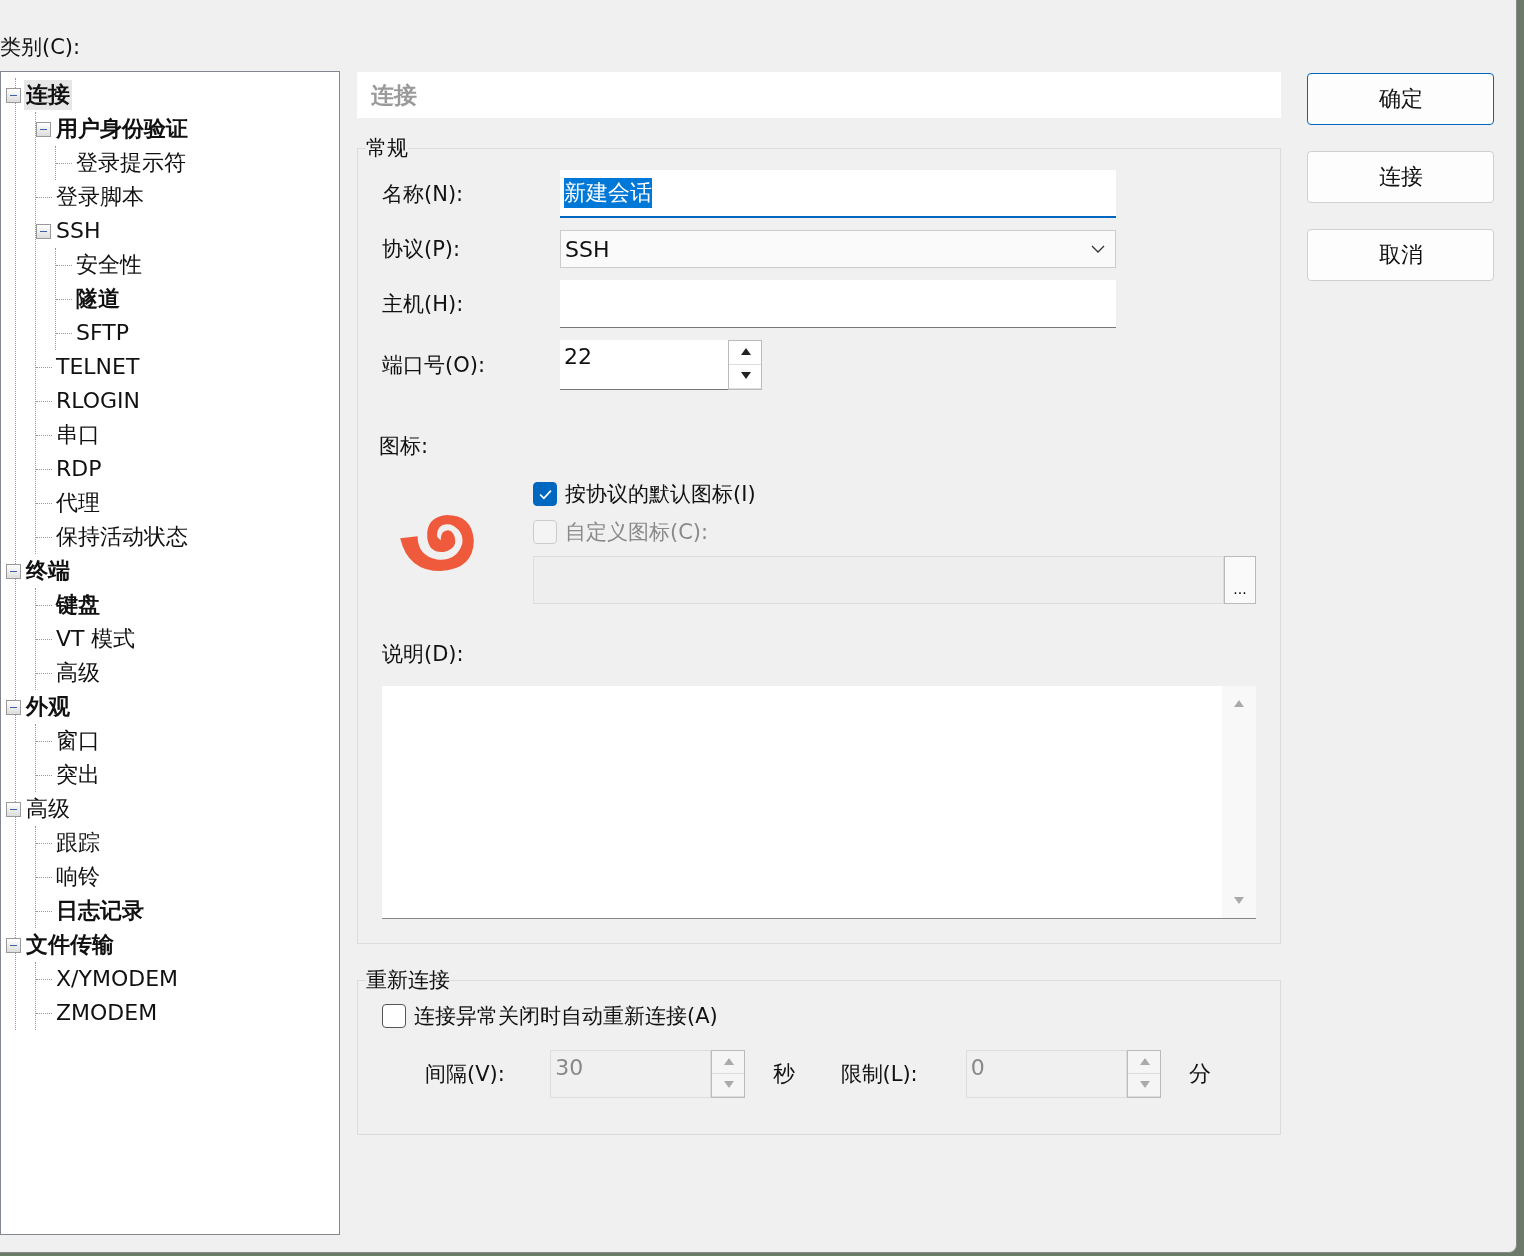 The image size is (1524, 1256). I want to click on tree-item: X/YMODEM, so click(117, 979).